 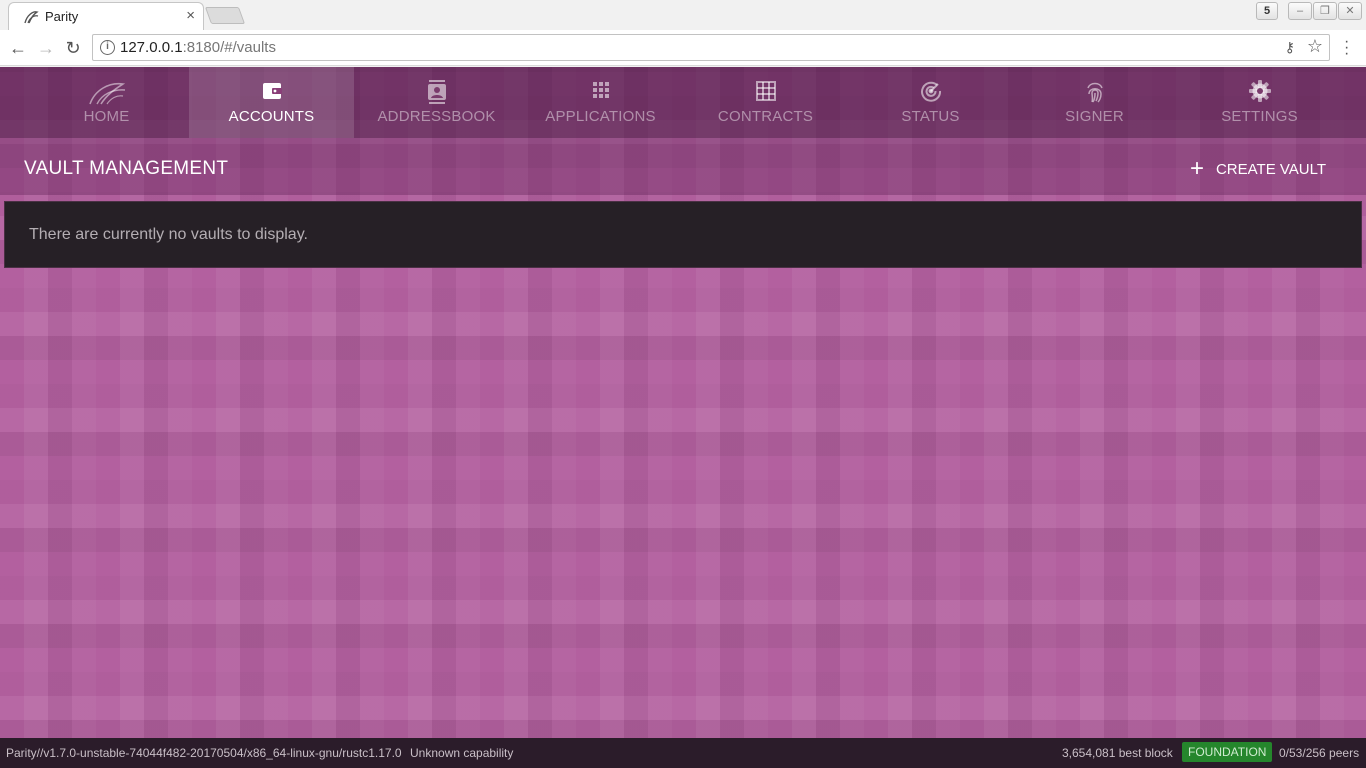 I want to click on nav-accounts: ACCOUNTS, so click(x=271, y=102).